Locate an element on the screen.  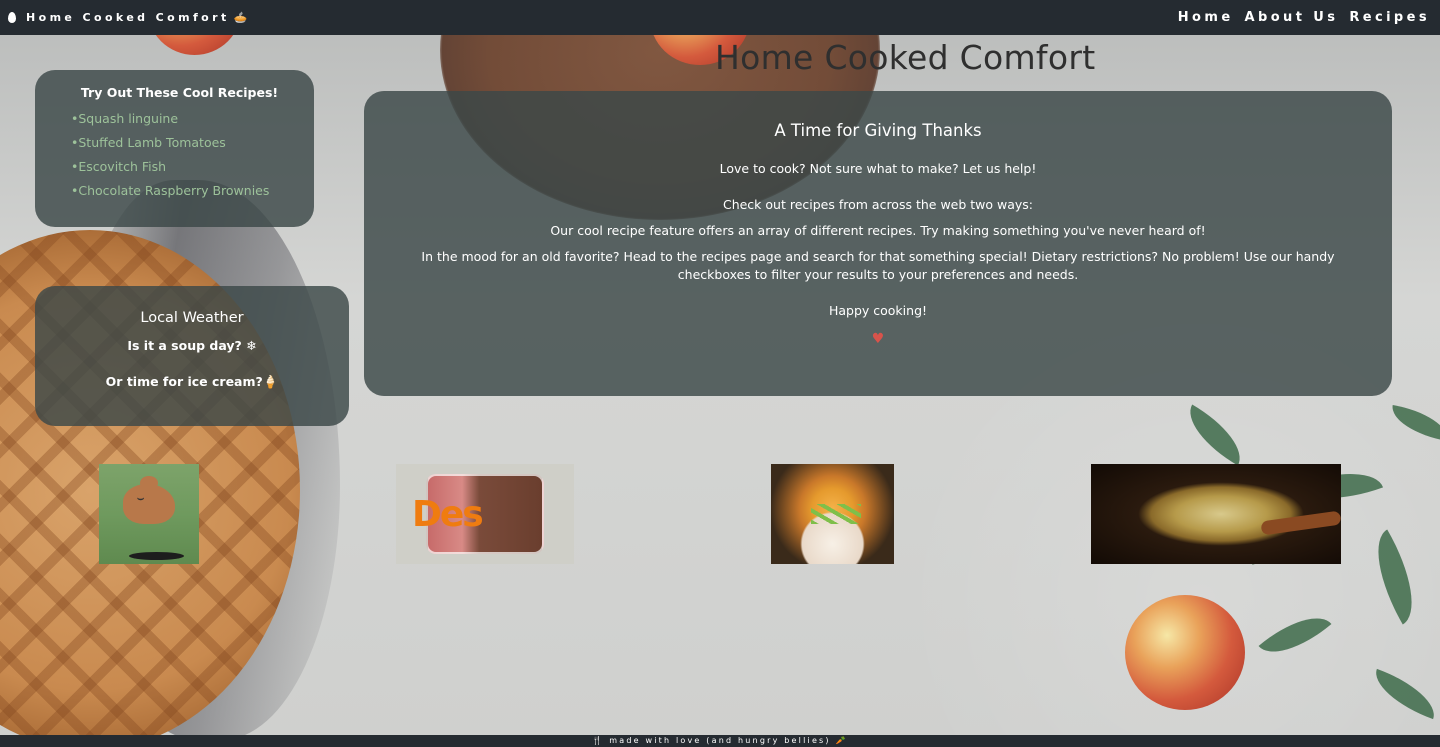
brand-link: Home Cooked Comfort 🥧 is located at coordinates (127, 17).